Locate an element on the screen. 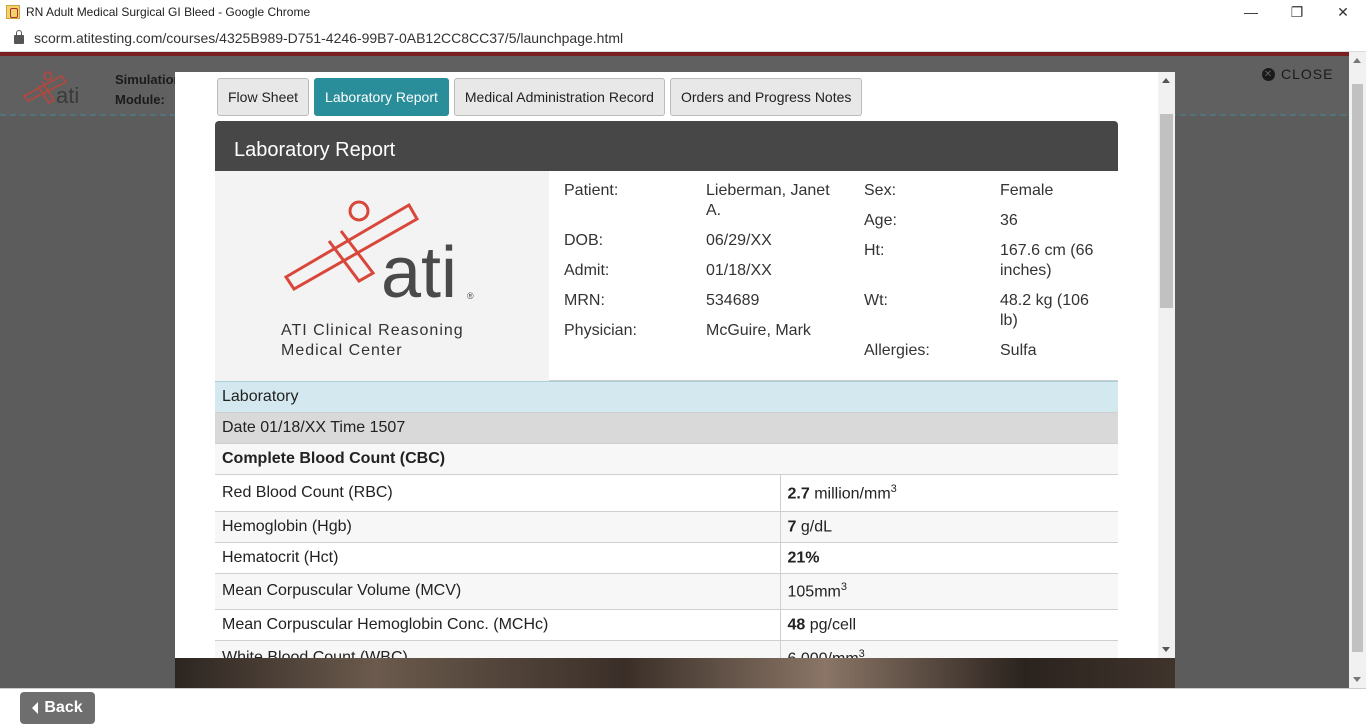 The width and height of the screenshot is (1366, 728). tab-medical-administration-record: Medical Administration Record is located at coordinates (559, 97).